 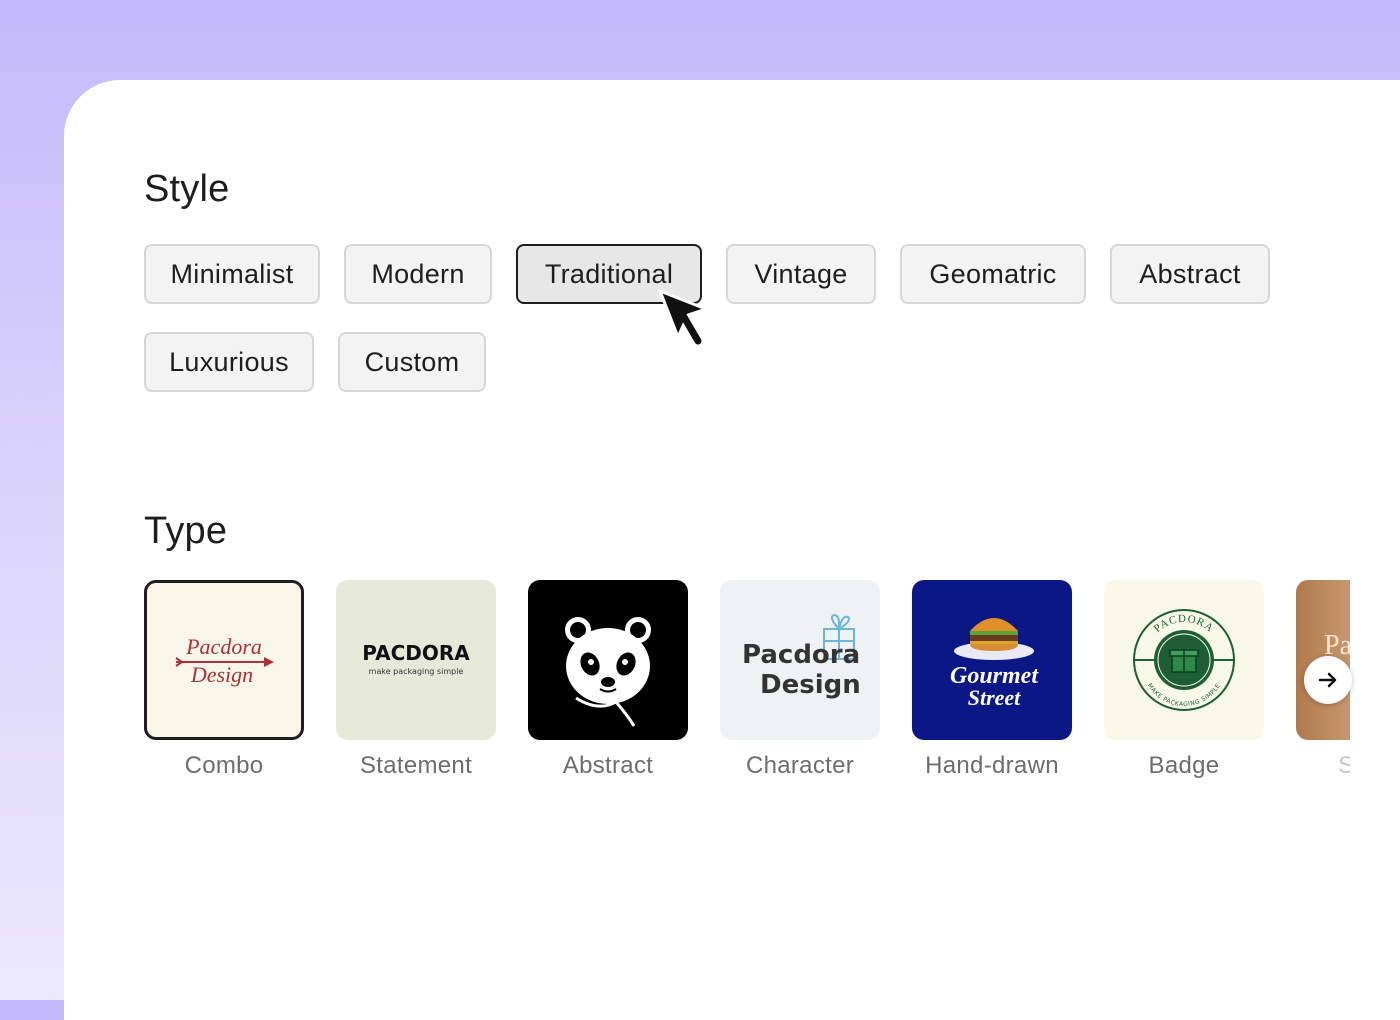 I want to click on type-card-statement: PACDORA make packaging simple Statement, so click(x=416, y=680).